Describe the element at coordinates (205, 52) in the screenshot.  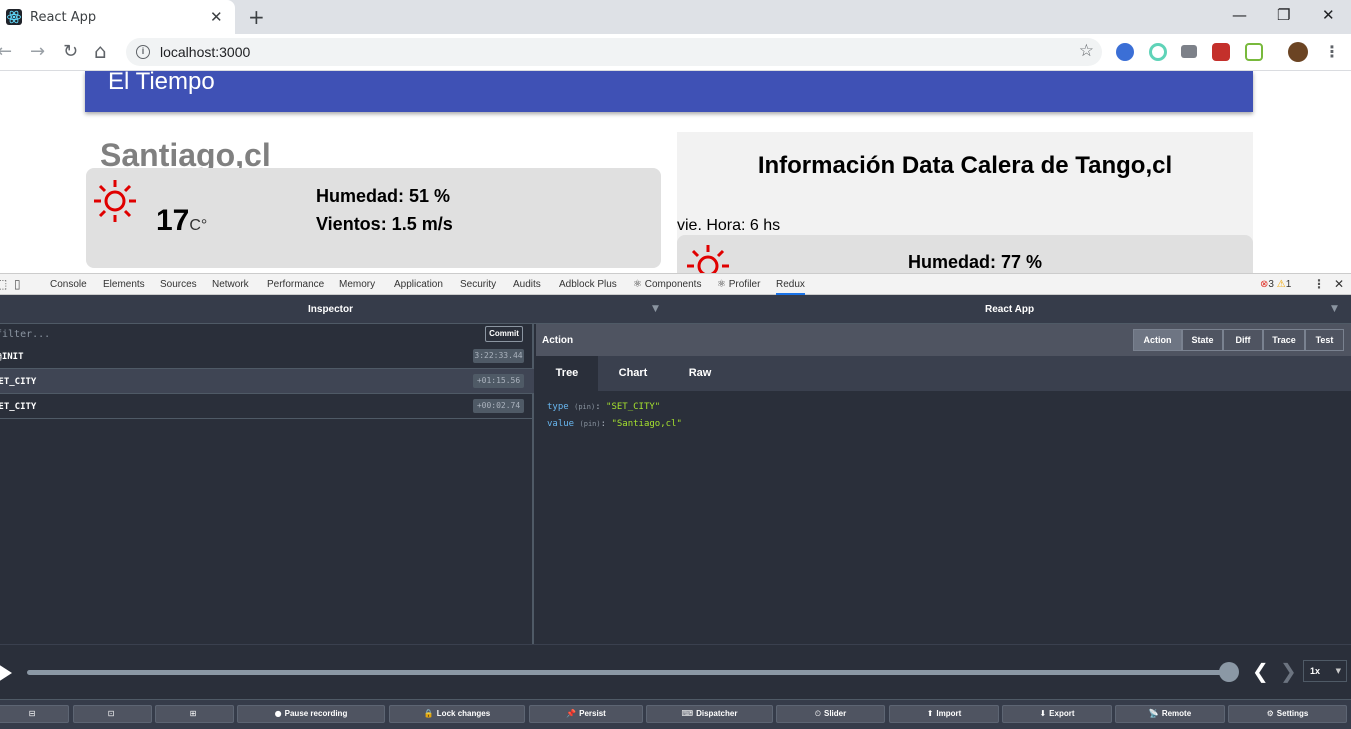
I see `url-text: localhost:3000` at that location.